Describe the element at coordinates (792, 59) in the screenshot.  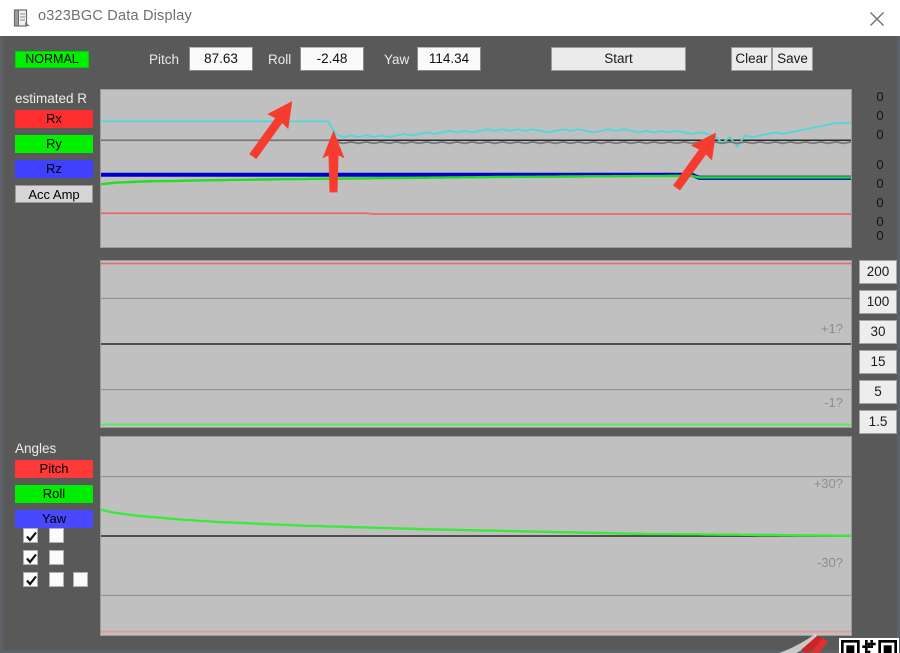
I see `save-button: Save` at that location.